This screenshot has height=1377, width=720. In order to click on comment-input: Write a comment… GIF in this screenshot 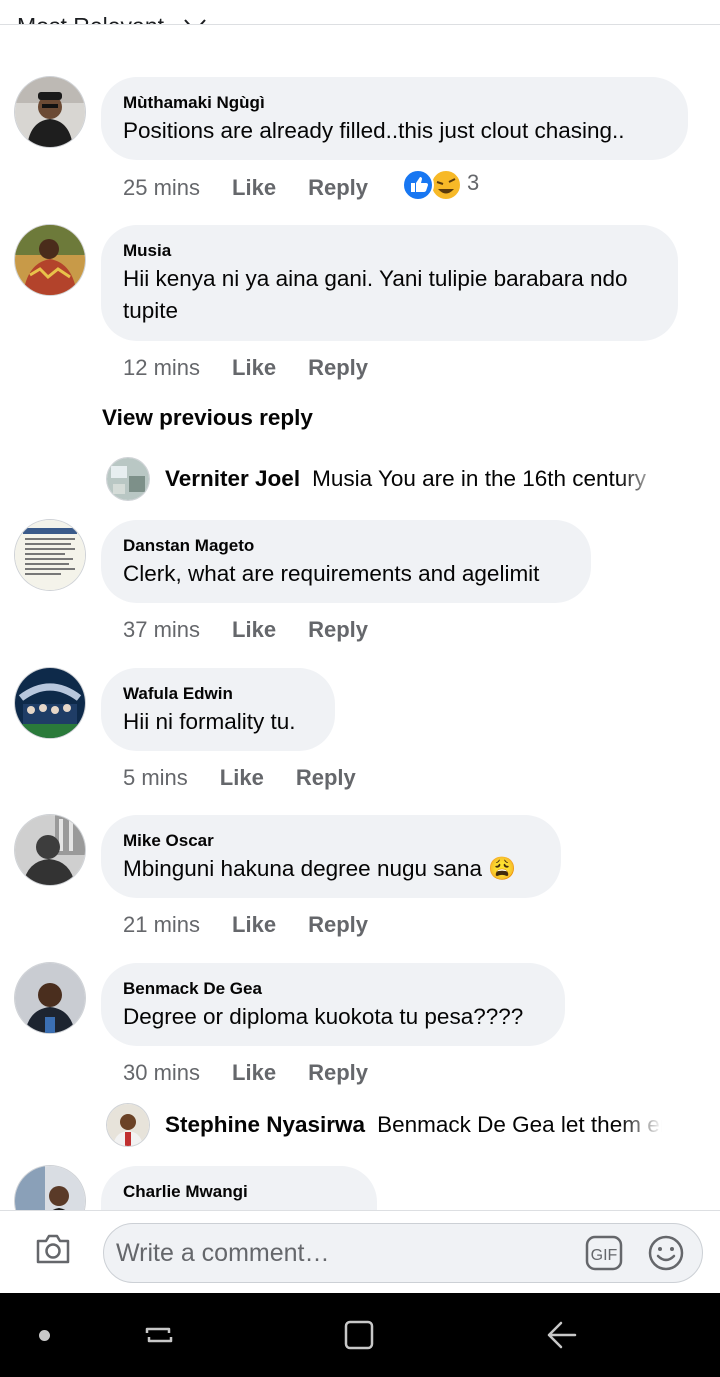, I will do `click(403, 1253)`.